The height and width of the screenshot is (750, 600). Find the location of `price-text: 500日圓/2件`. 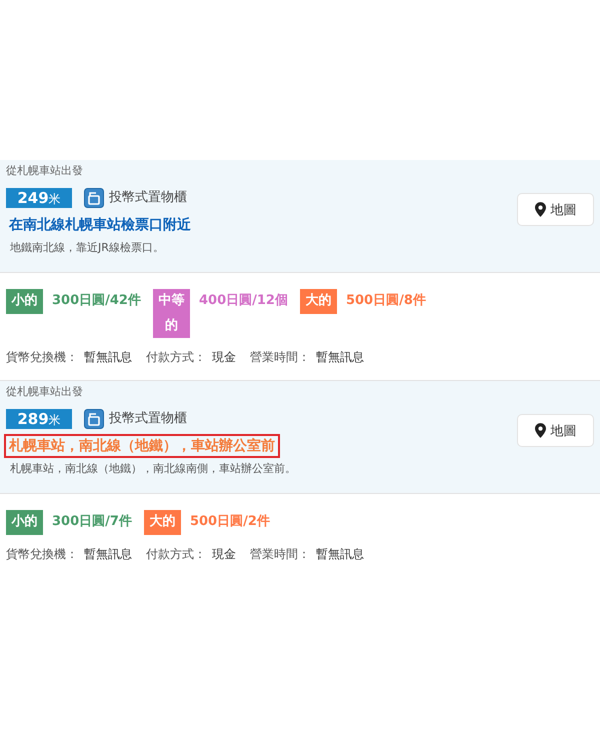

price-text: 500日圓/2件 is located at coordinates (230, 522).